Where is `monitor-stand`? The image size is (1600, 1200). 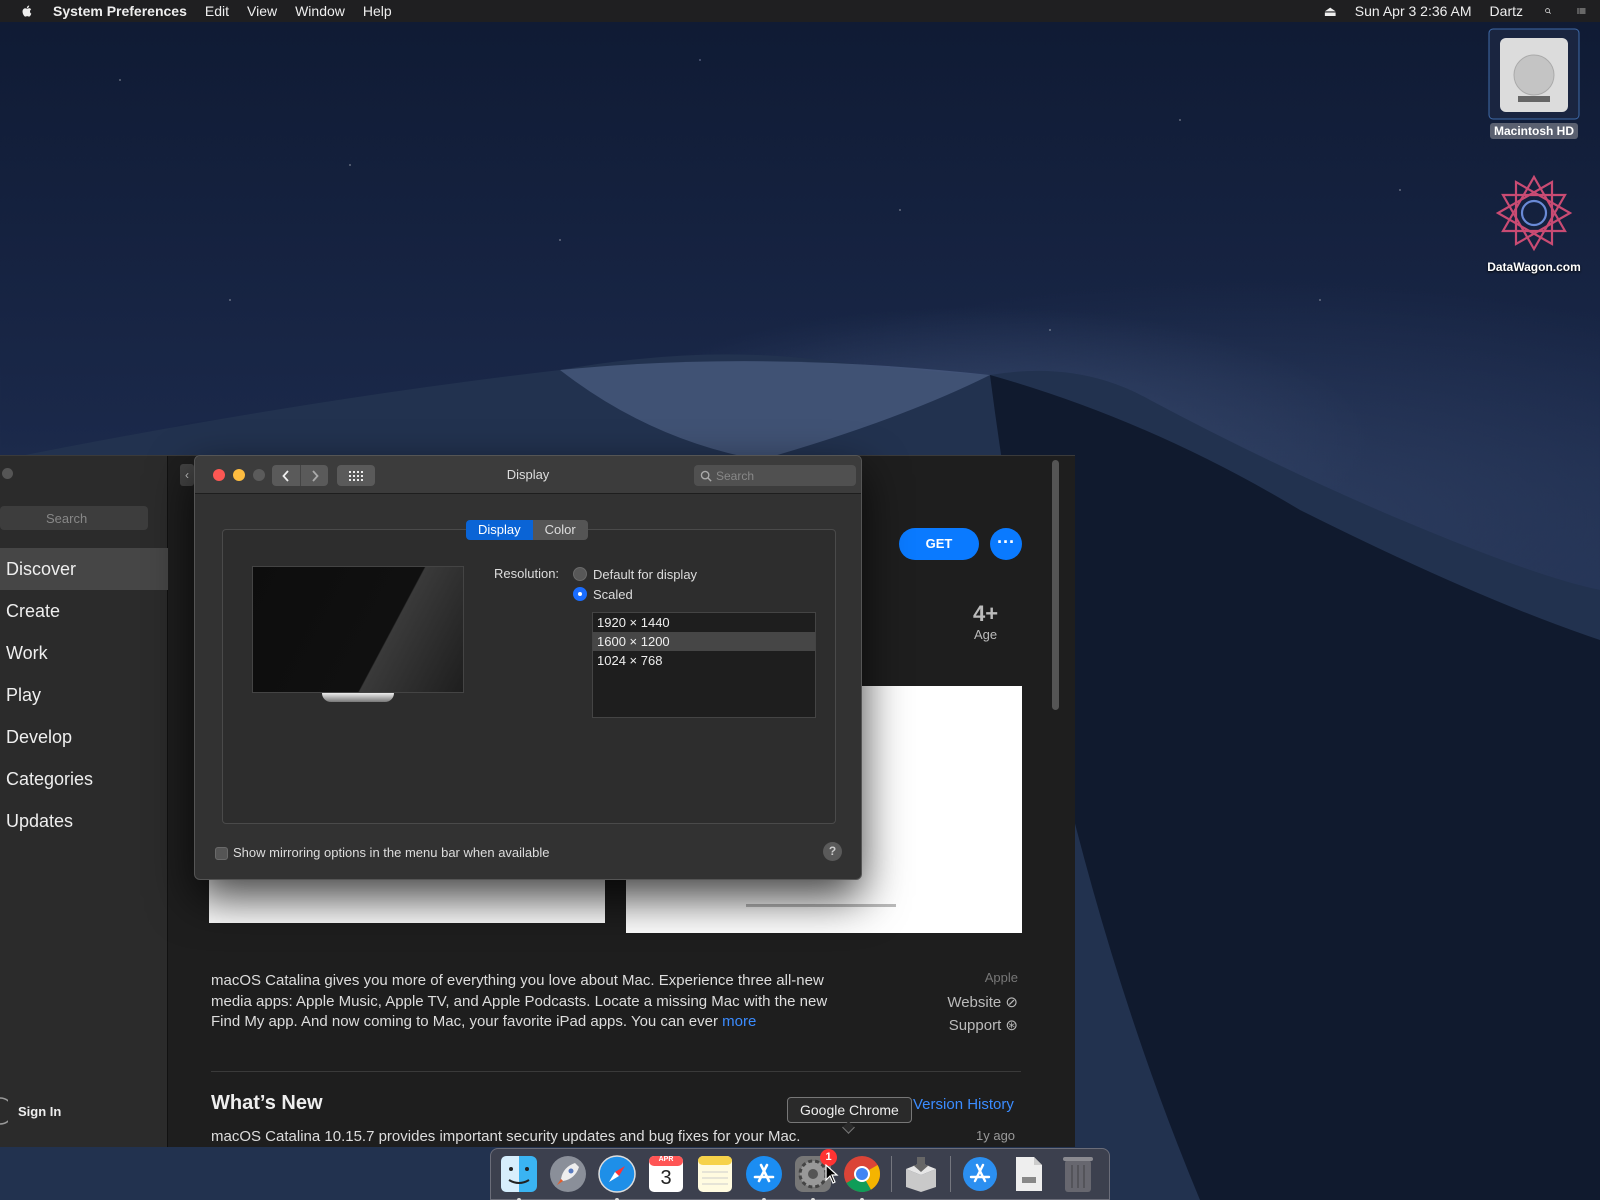
monitor-stand is located at coordinates (358, 697).